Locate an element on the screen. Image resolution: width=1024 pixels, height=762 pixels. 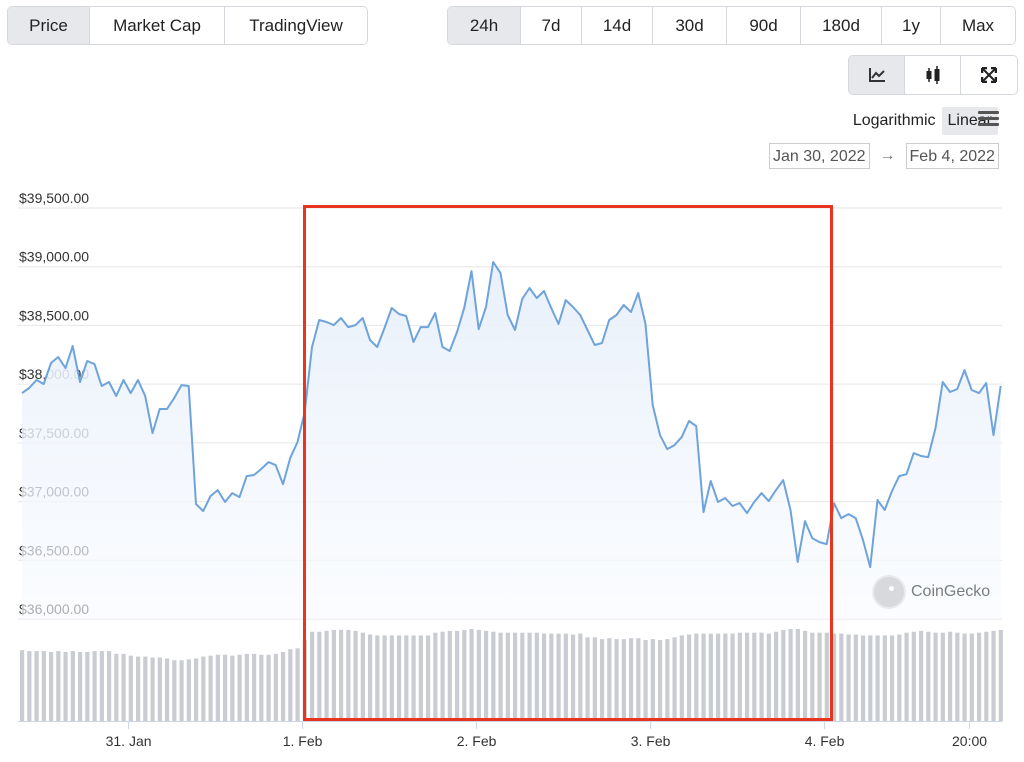
fullscreen-icon is located at coordinates (989, 75).